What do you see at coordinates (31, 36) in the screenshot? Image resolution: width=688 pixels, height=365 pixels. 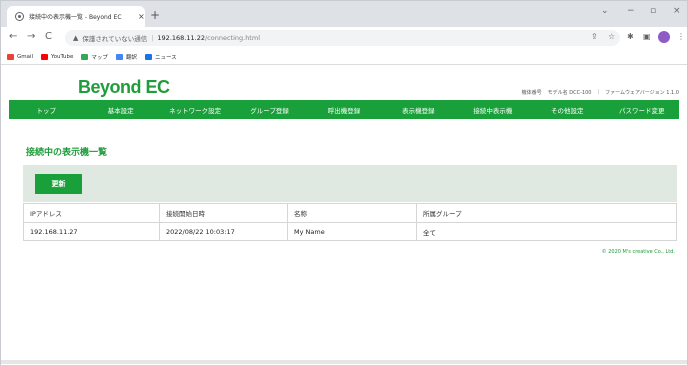 I see `forward-icon: →` at bounding box center [31, 36].